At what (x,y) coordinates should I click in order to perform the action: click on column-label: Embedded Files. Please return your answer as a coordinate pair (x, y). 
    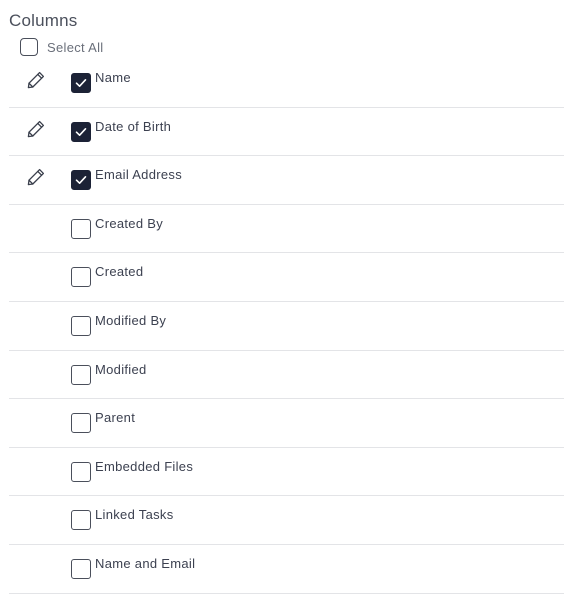
    Looking at the image, I should click on (144, 466).